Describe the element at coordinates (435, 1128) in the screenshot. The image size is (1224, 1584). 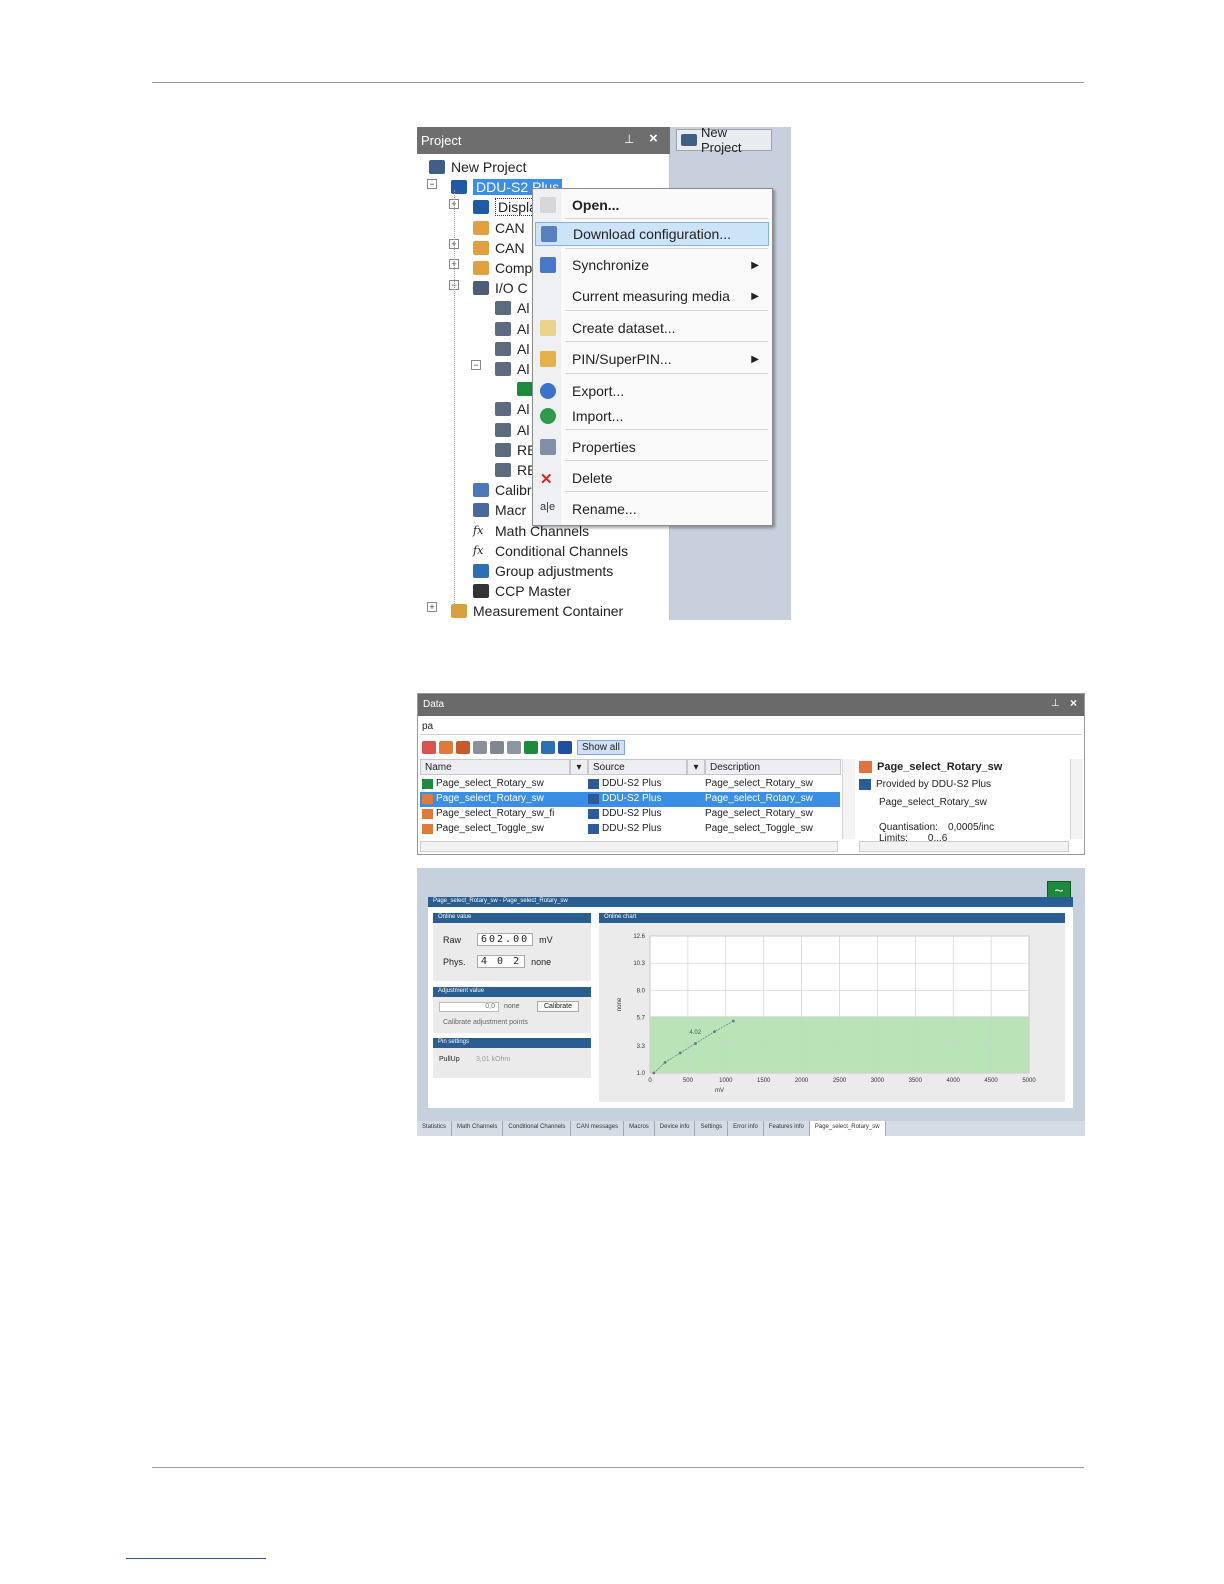
I see `tab-statistics: Statistics` at that location.